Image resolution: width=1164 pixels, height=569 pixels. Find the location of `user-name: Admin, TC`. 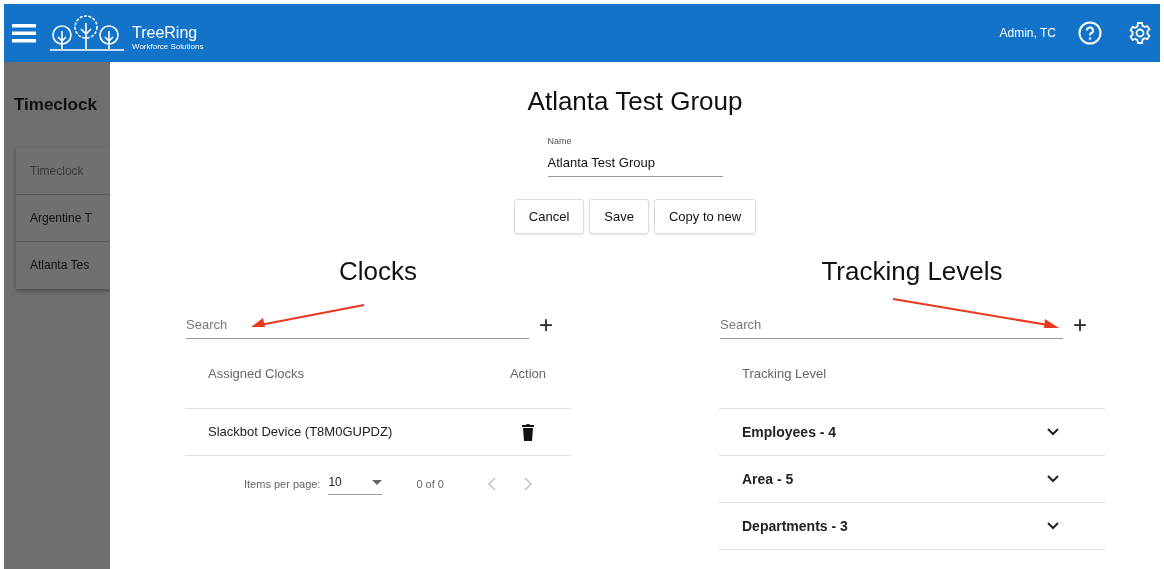

user-name: Admin, TC is located at coordinates (1027, 33).